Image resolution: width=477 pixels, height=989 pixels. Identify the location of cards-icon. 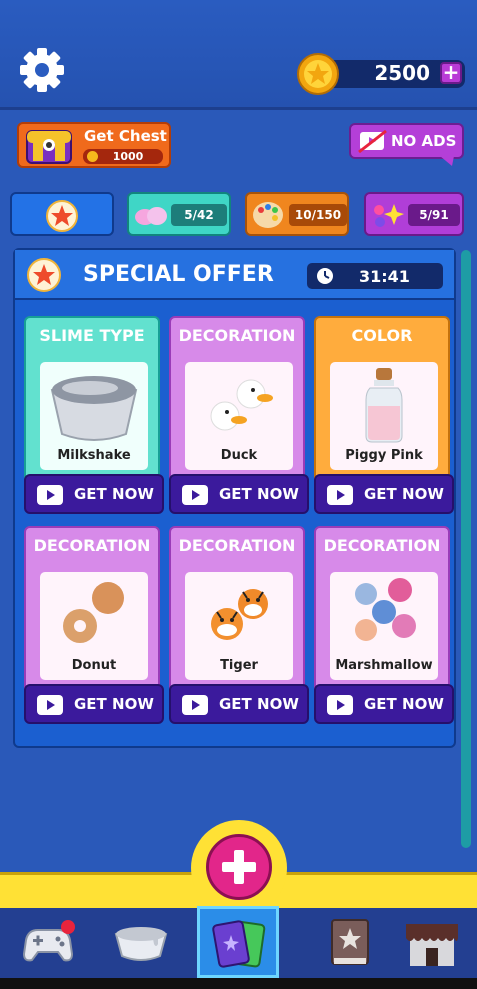
(239, 944).